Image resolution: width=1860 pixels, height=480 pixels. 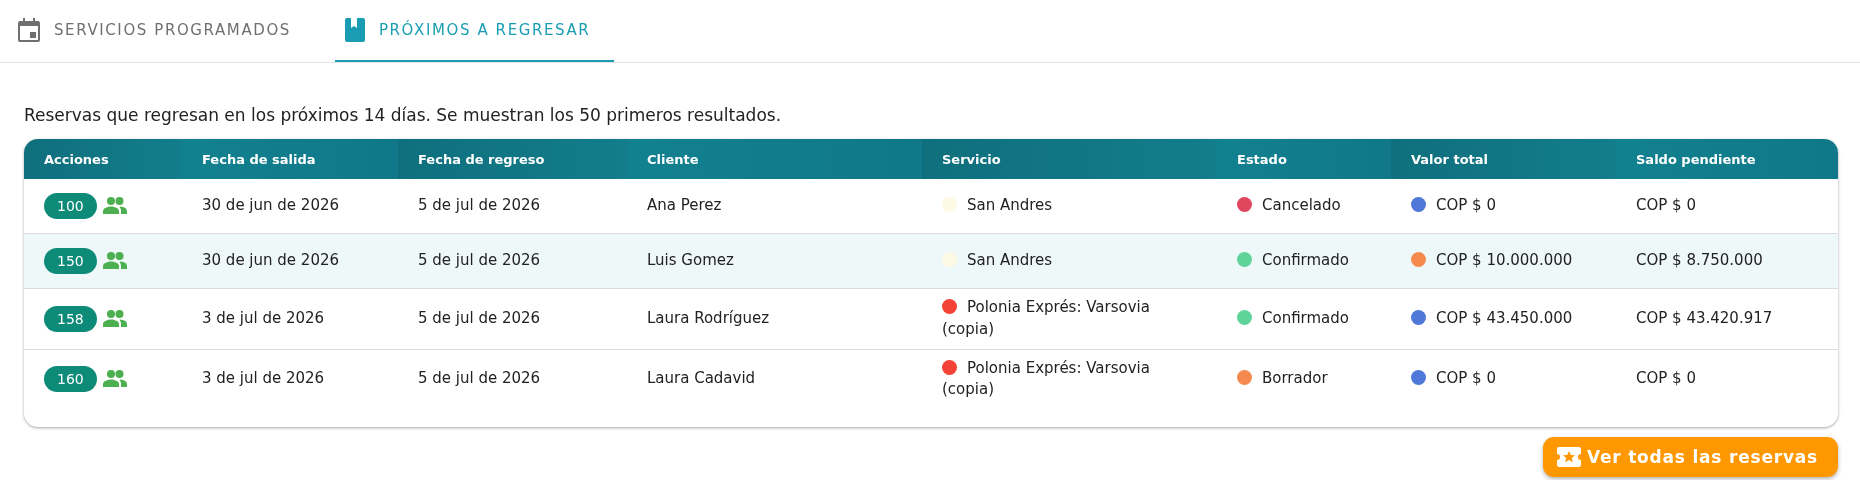 I want to click on table-cell: Borrador, so click(x=1295, y=378).